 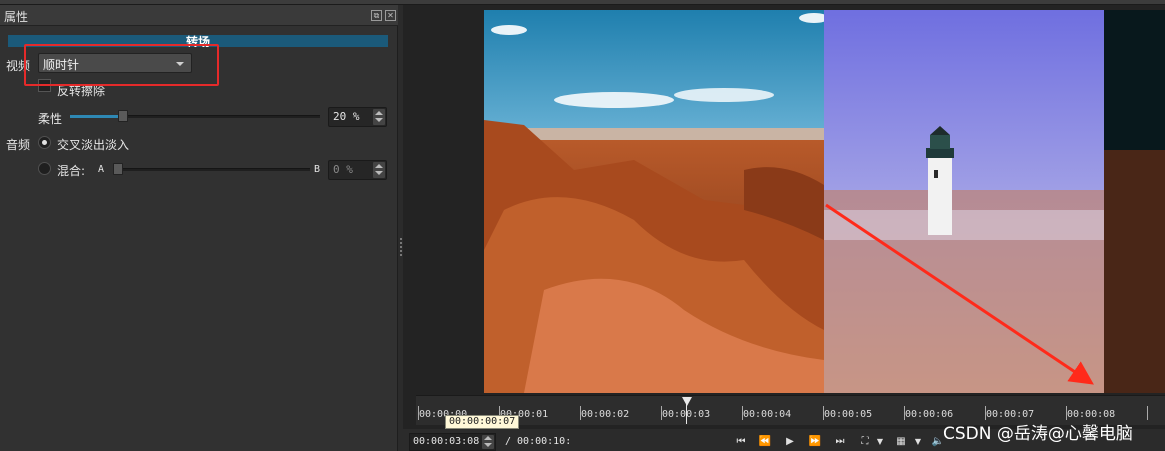 What do you see at coordinates (741, 442) in the screenshot?
I see `skip-to-start-icon: ⏮` at bounding box center [741, 442].